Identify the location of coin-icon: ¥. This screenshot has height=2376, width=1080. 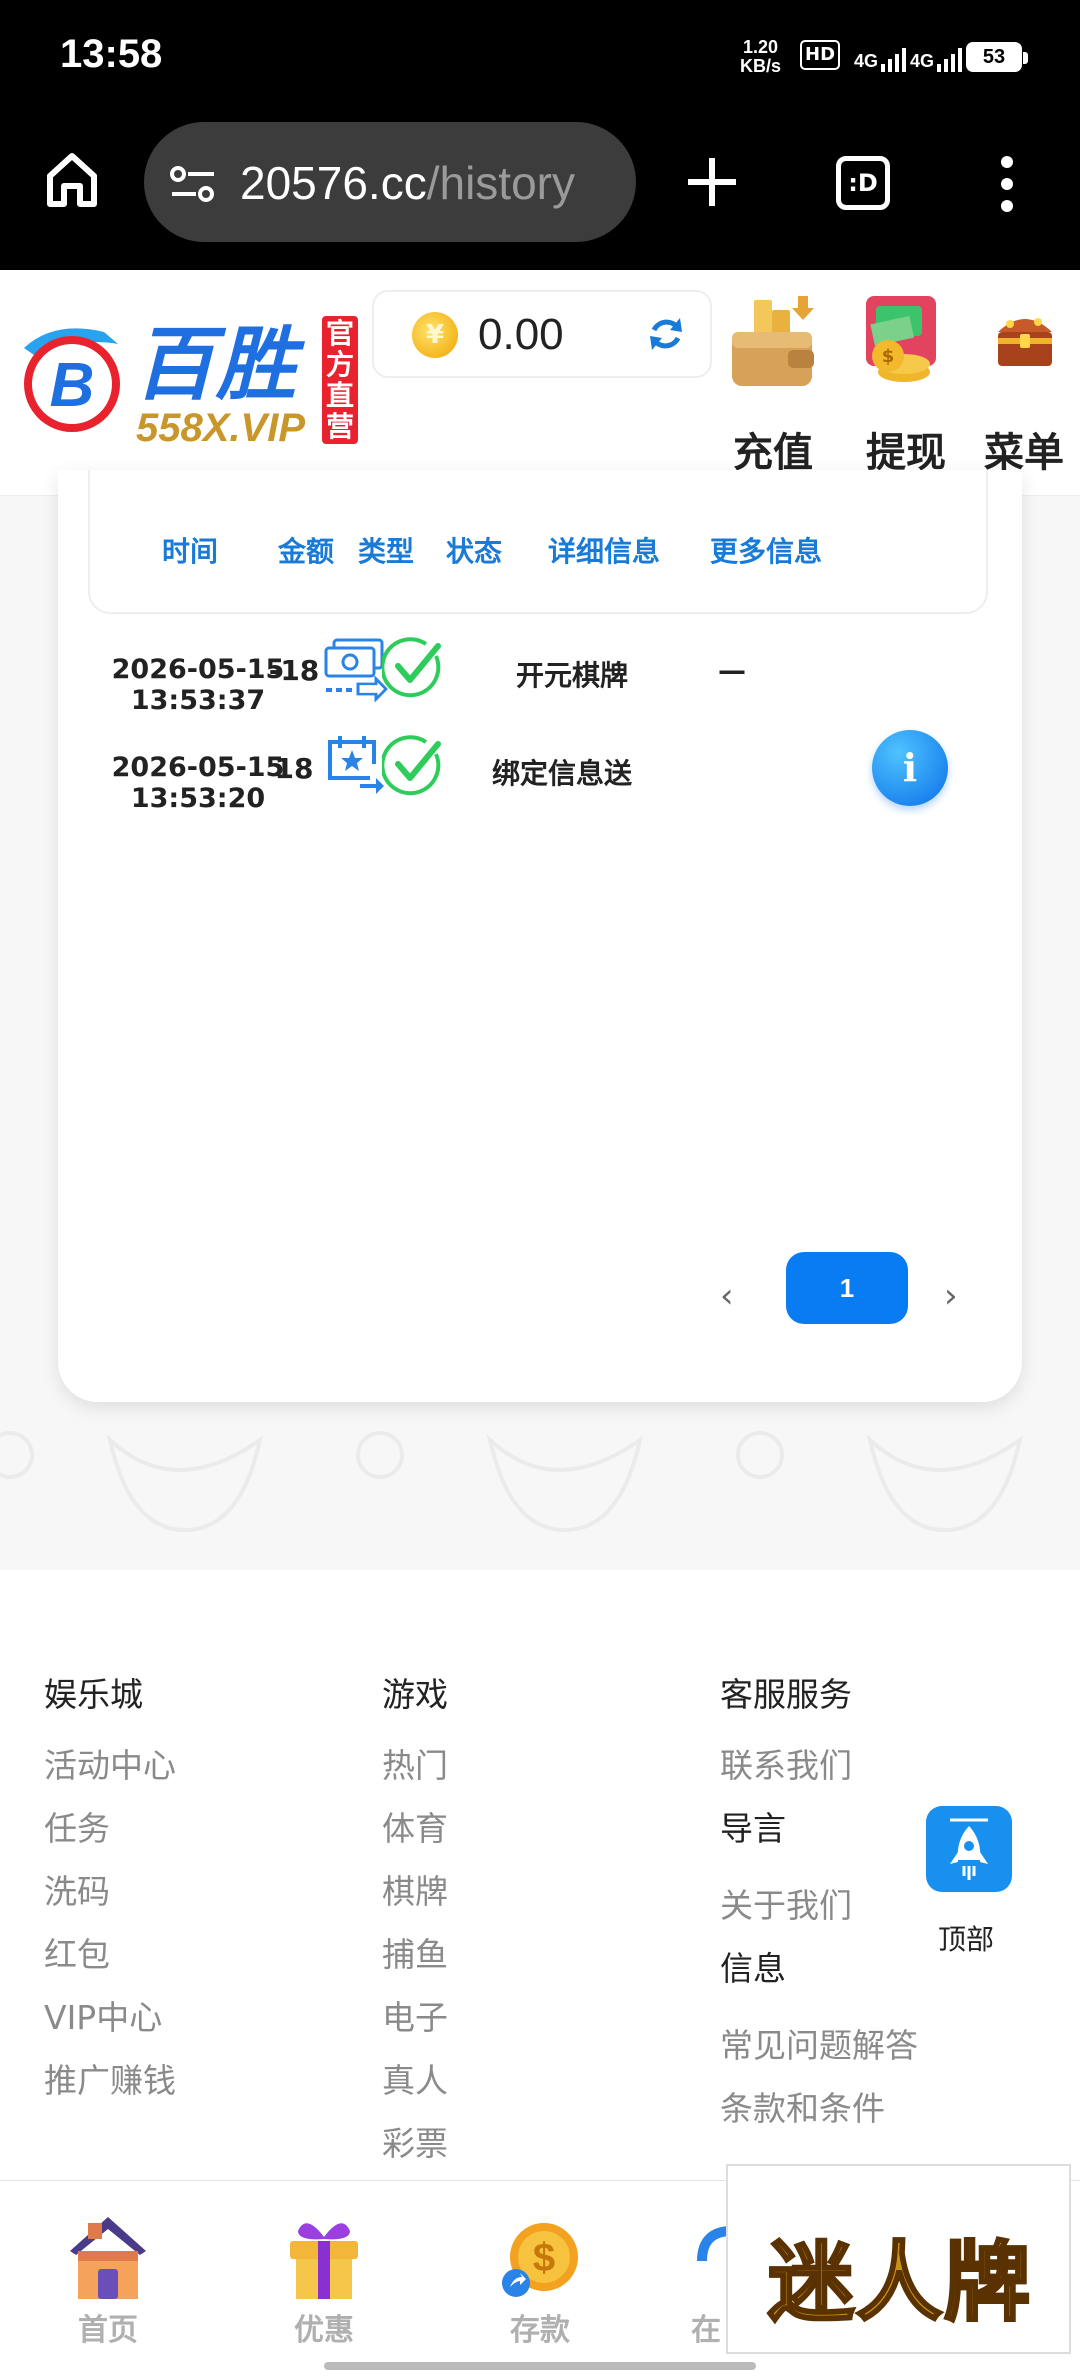
(435, 335).